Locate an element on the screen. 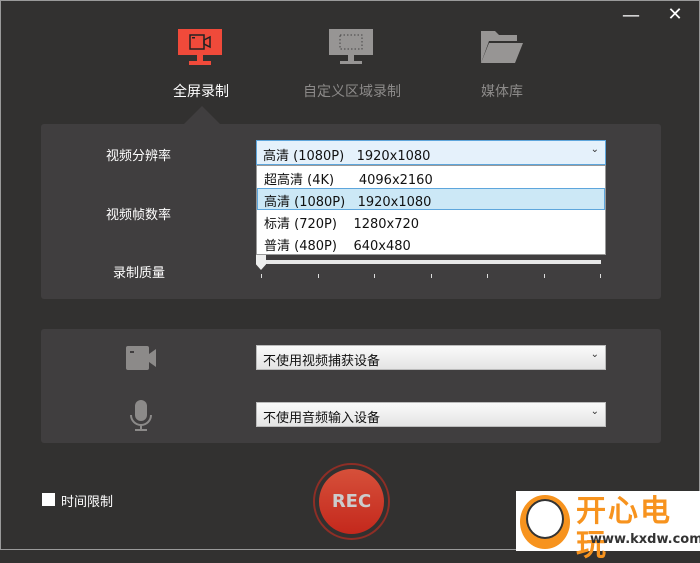 This screenshot has width=700, height=563. mascot-icon is located at coordinates (545, 522).